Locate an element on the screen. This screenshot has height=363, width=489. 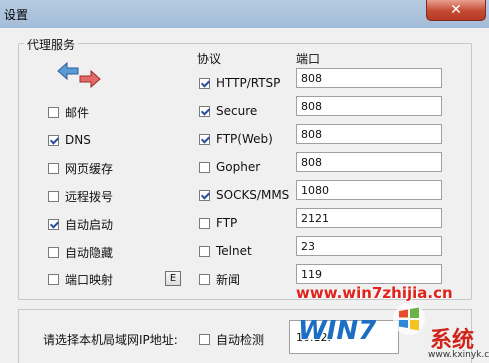
option-dns: DNS is located at coordinates (69, 140).